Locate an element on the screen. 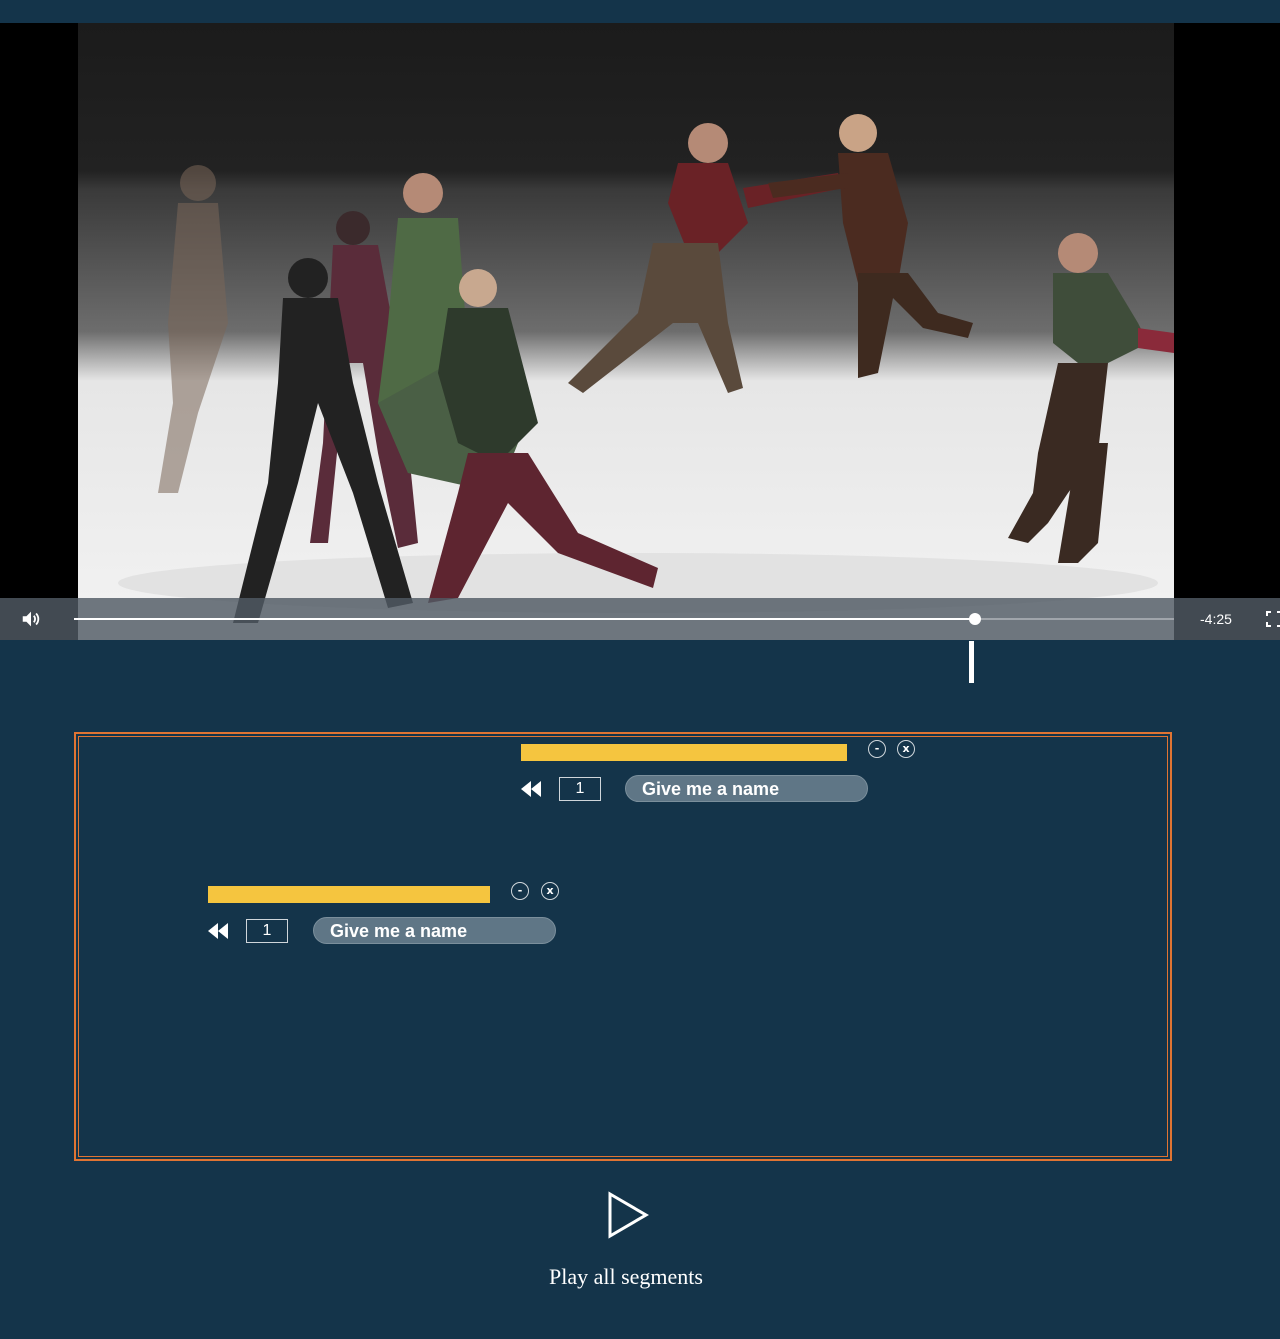 Image resolution: width=1280 pixels, height=1339 pixels. play-icon is located at coordinates (627, 1215).